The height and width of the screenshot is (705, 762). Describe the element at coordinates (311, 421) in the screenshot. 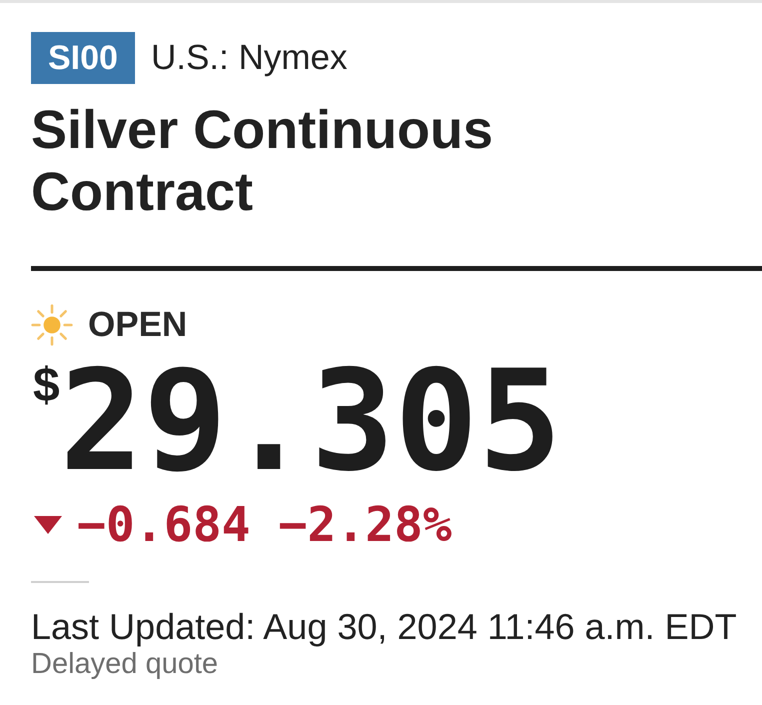

I see `price-value: 29.305` at that location.